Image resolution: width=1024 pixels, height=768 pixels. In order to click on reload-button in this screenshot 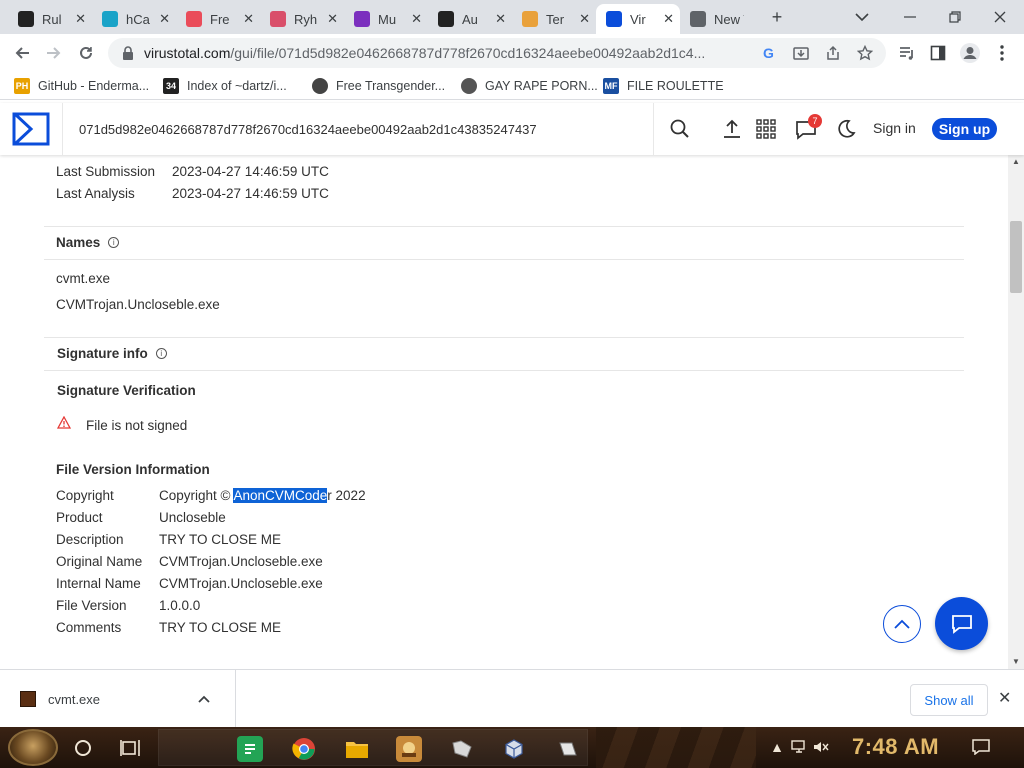, I will do `click(86, 53)`.